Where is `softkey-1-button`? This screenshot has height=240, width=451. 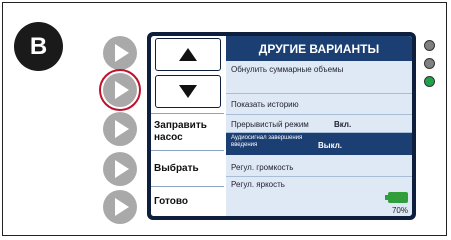
softkey-1-button is located at coordinates (120, 53).